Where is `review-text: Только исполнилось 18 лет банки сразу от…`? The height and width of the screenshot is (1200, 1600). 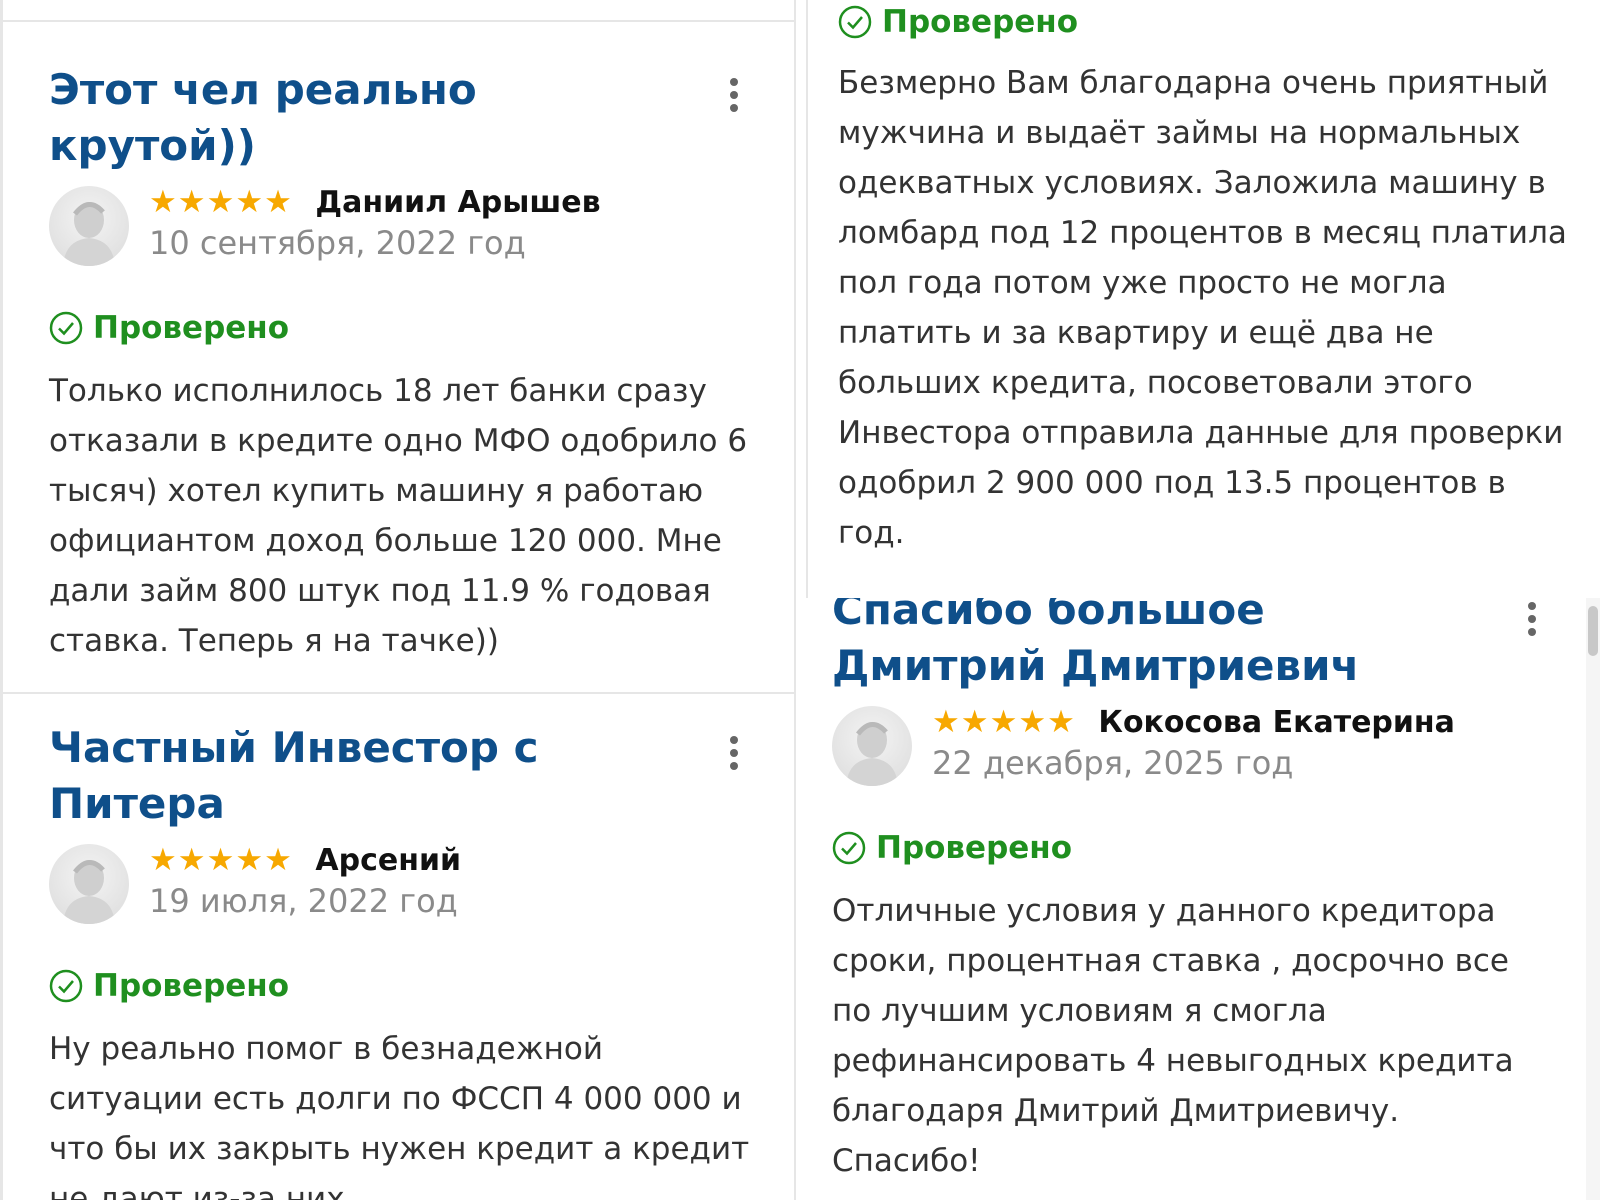
review-text: Только исполнилось 18 лет банки сразу от… is located at coordinates (398, 516).